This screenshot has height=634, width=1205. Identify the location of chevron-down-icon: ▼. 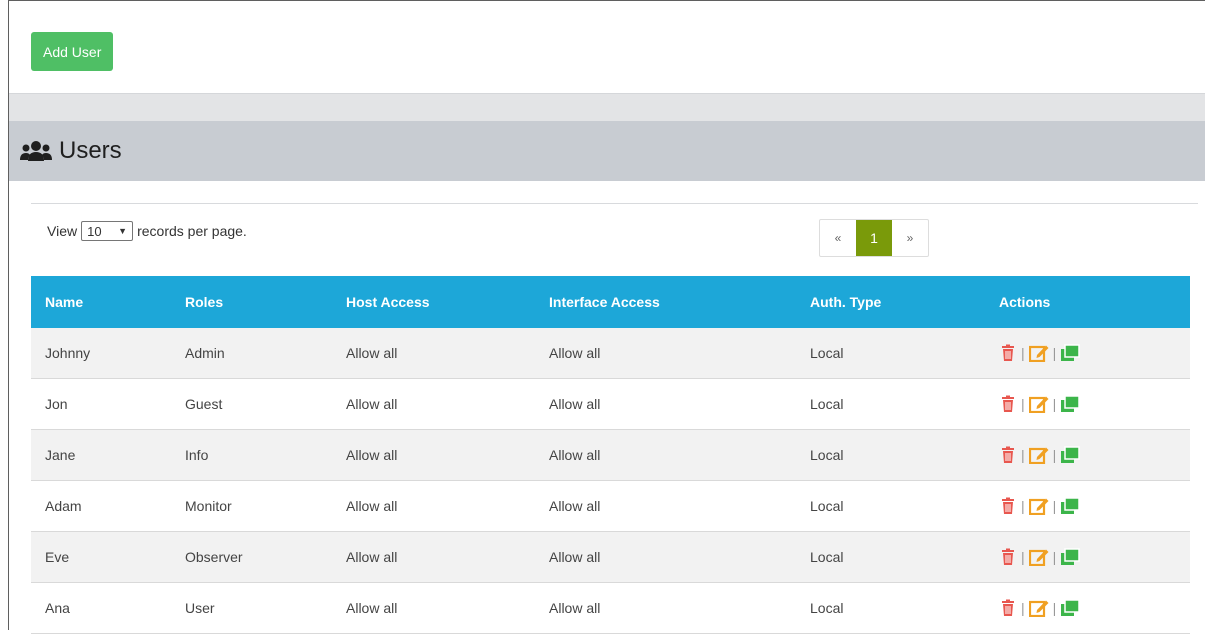
(123, 231).